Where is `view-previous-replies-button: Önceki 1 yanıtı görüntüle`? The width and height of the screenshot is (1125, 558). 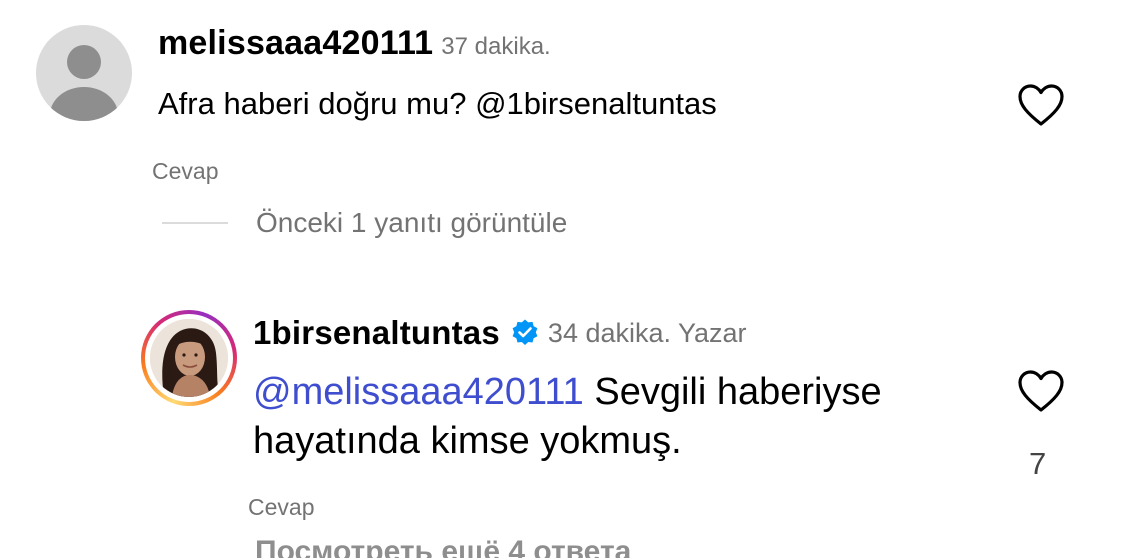 view-previous-replies-button: Önceki 1 yanıtı görüntüle is located at coordinates (364, 223).